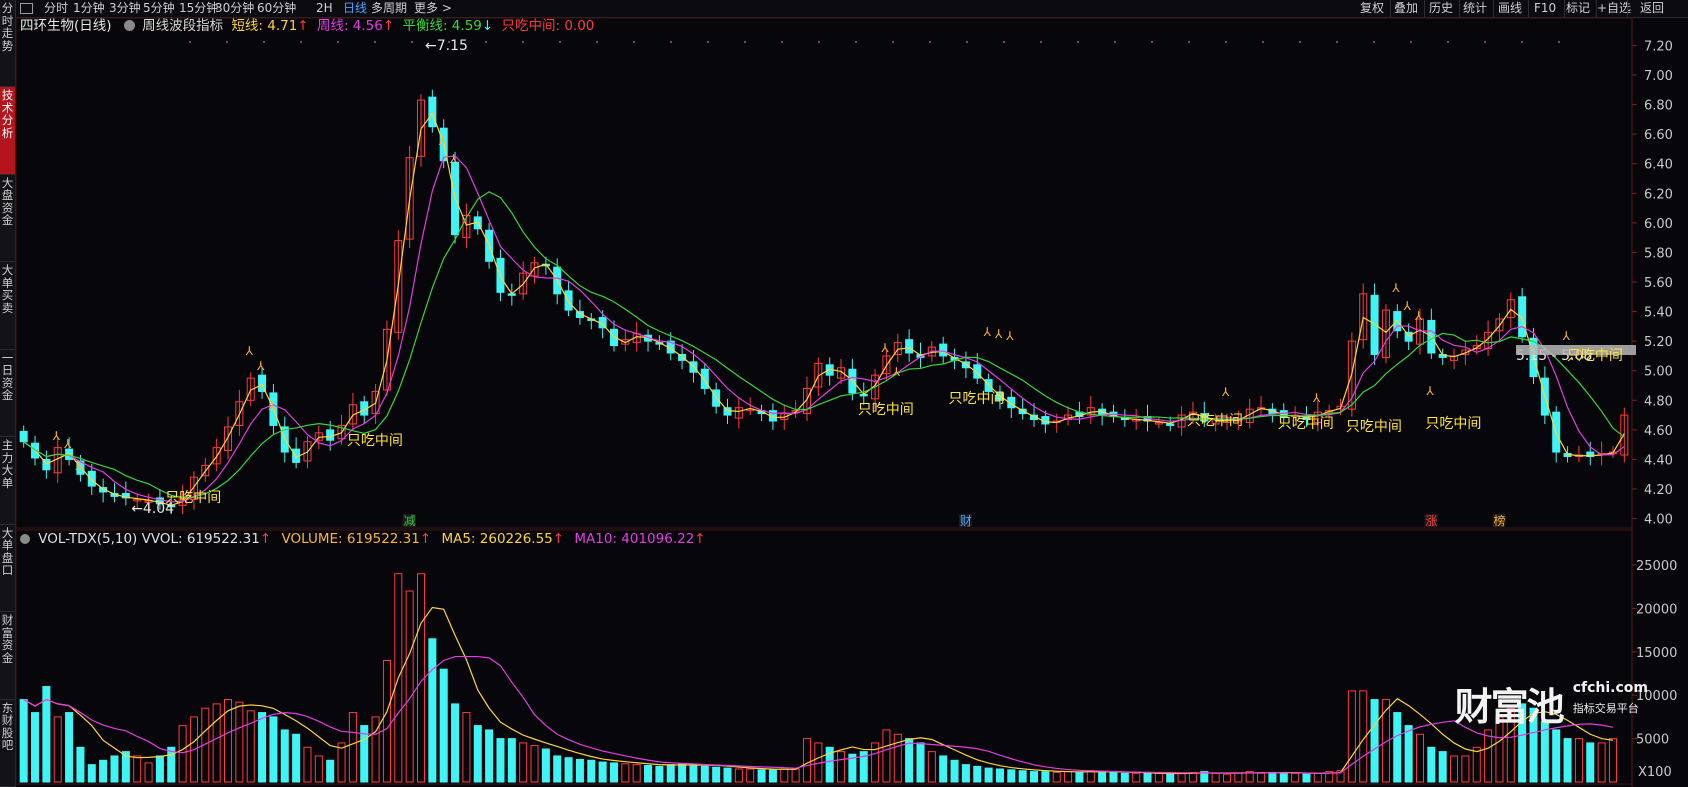 This screenshot has height=787, width=1688. What do you see at coordinates (25, 539) in the screenshot?
I see `vol-menu-icon` at bounding box center [25, 539].